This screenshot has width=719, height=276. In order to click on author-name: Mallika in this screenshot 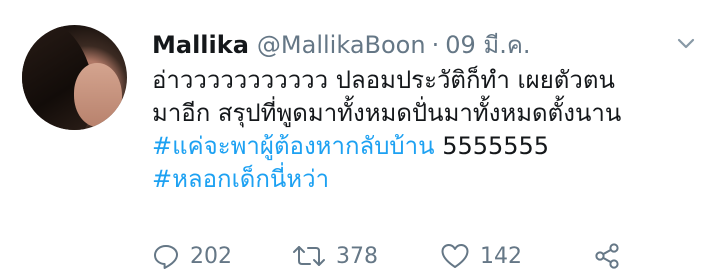, I will do `click(200, 45)`.